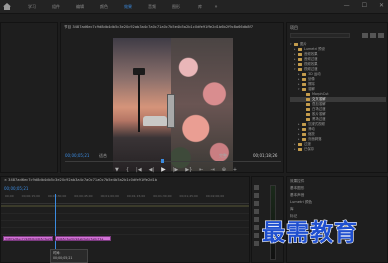 The width and height of the screenshot is (388, 263). Describe the element at coordinates (83, 238) in the screenshot. I see `clip-roses: b4b5c3e20c92ab3a4c7a0c71a` at that location.